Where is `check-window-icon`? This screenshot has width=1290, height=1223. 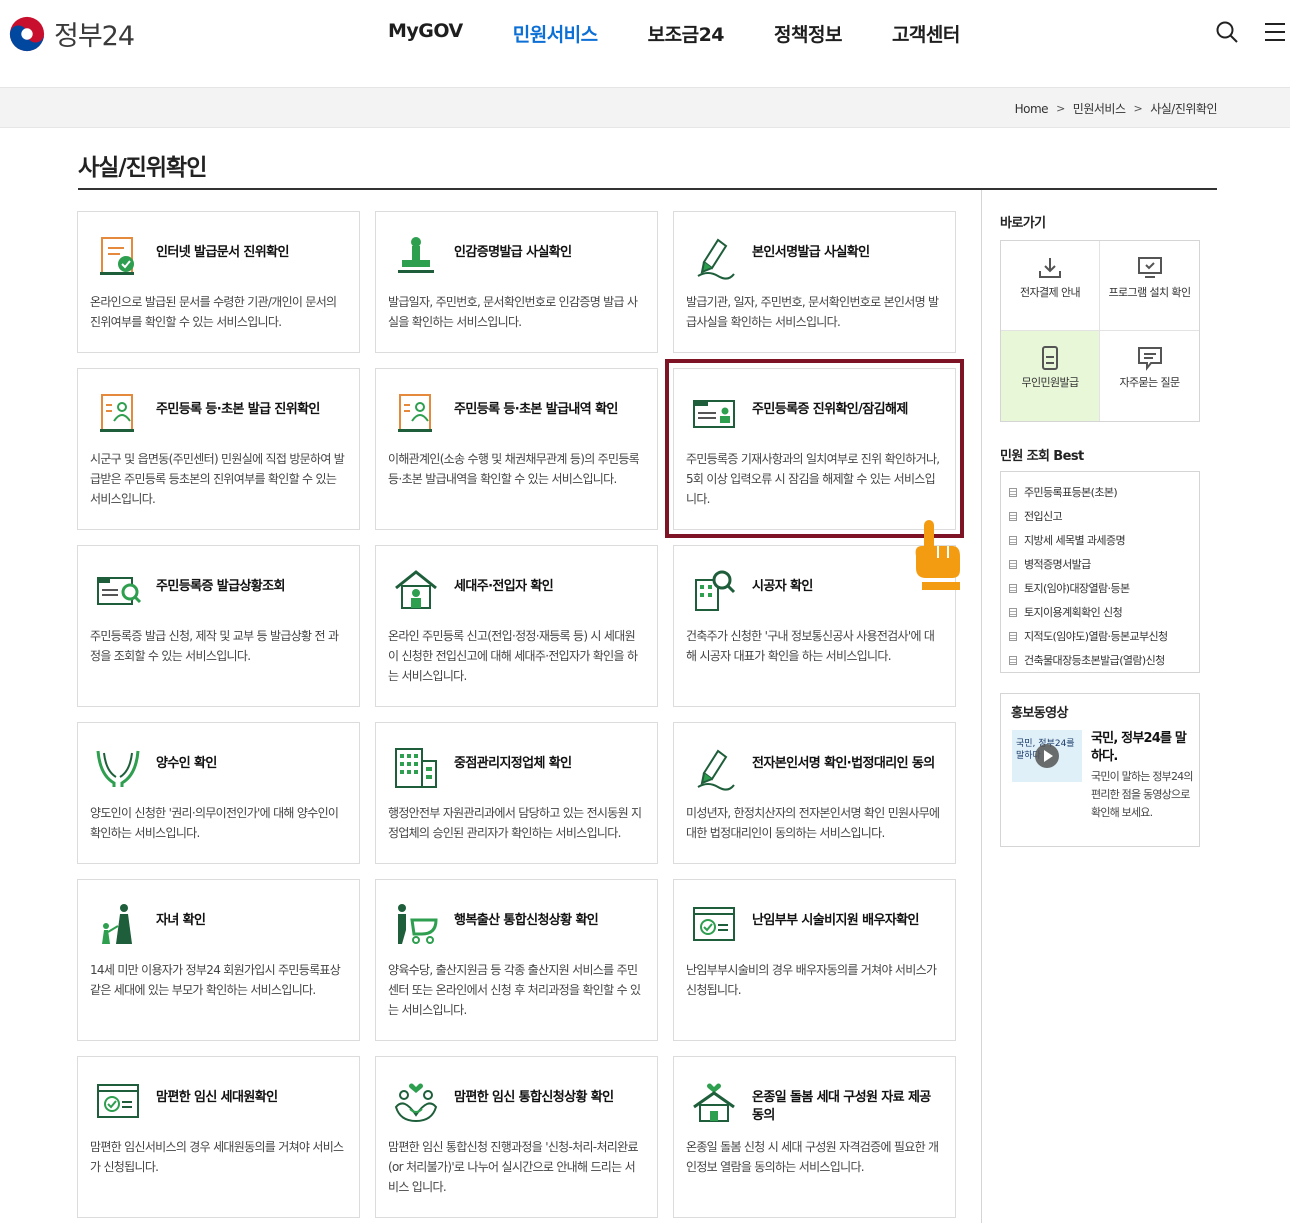 check-window-icon is located at coordinates (118, 1101).